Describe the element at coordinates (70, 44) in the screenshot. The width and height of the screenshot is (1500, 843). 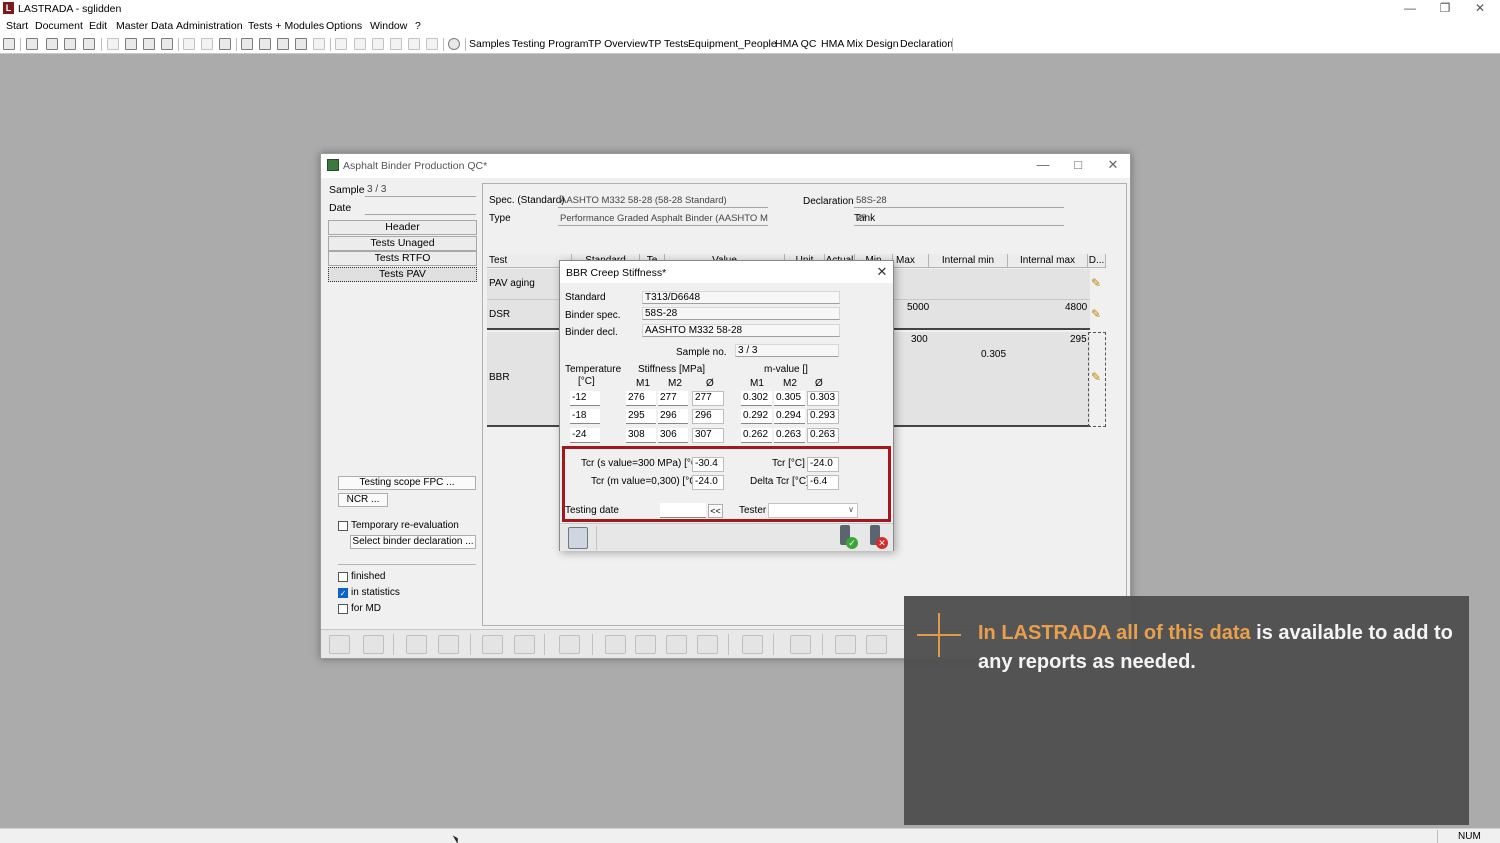
I see `save-all-icon` at that location.